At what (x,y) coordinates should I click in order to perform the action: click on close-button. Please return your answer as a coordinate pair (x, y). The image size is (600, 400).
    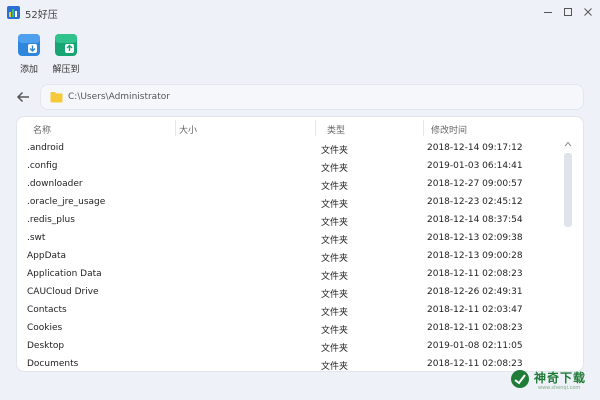
    Looking at the image, I should click on (588, 12).